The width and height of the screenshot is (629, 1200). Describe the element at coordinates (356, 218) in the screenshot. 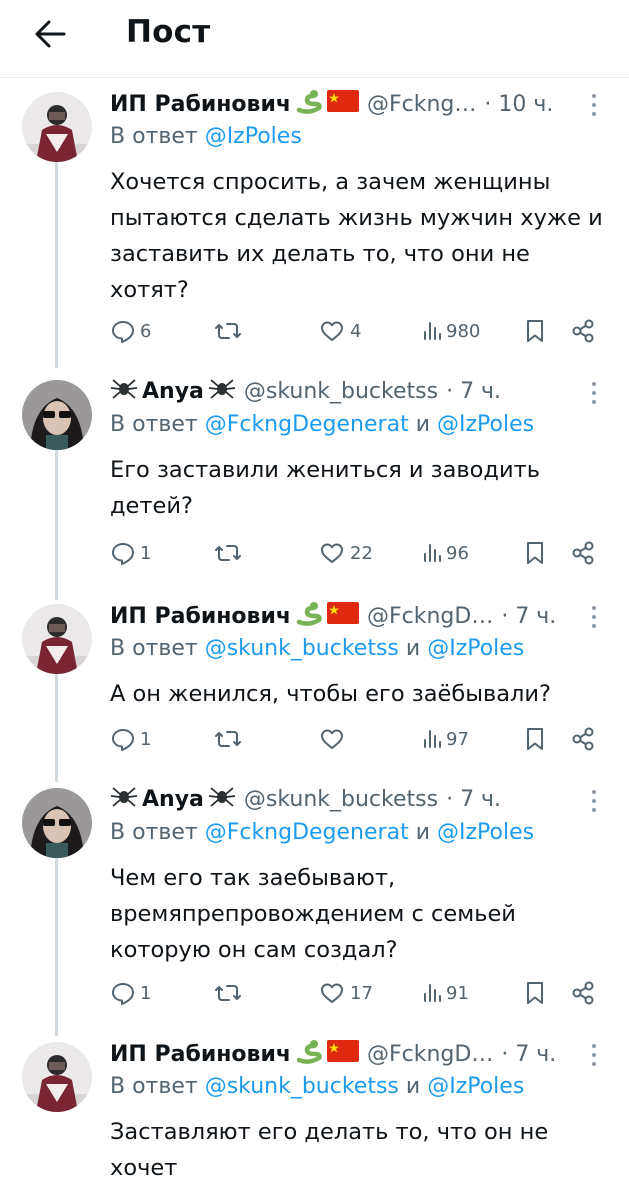

I see `tweet-text-line: пытаются сделать жизнь мужчин хуже и` at that location.